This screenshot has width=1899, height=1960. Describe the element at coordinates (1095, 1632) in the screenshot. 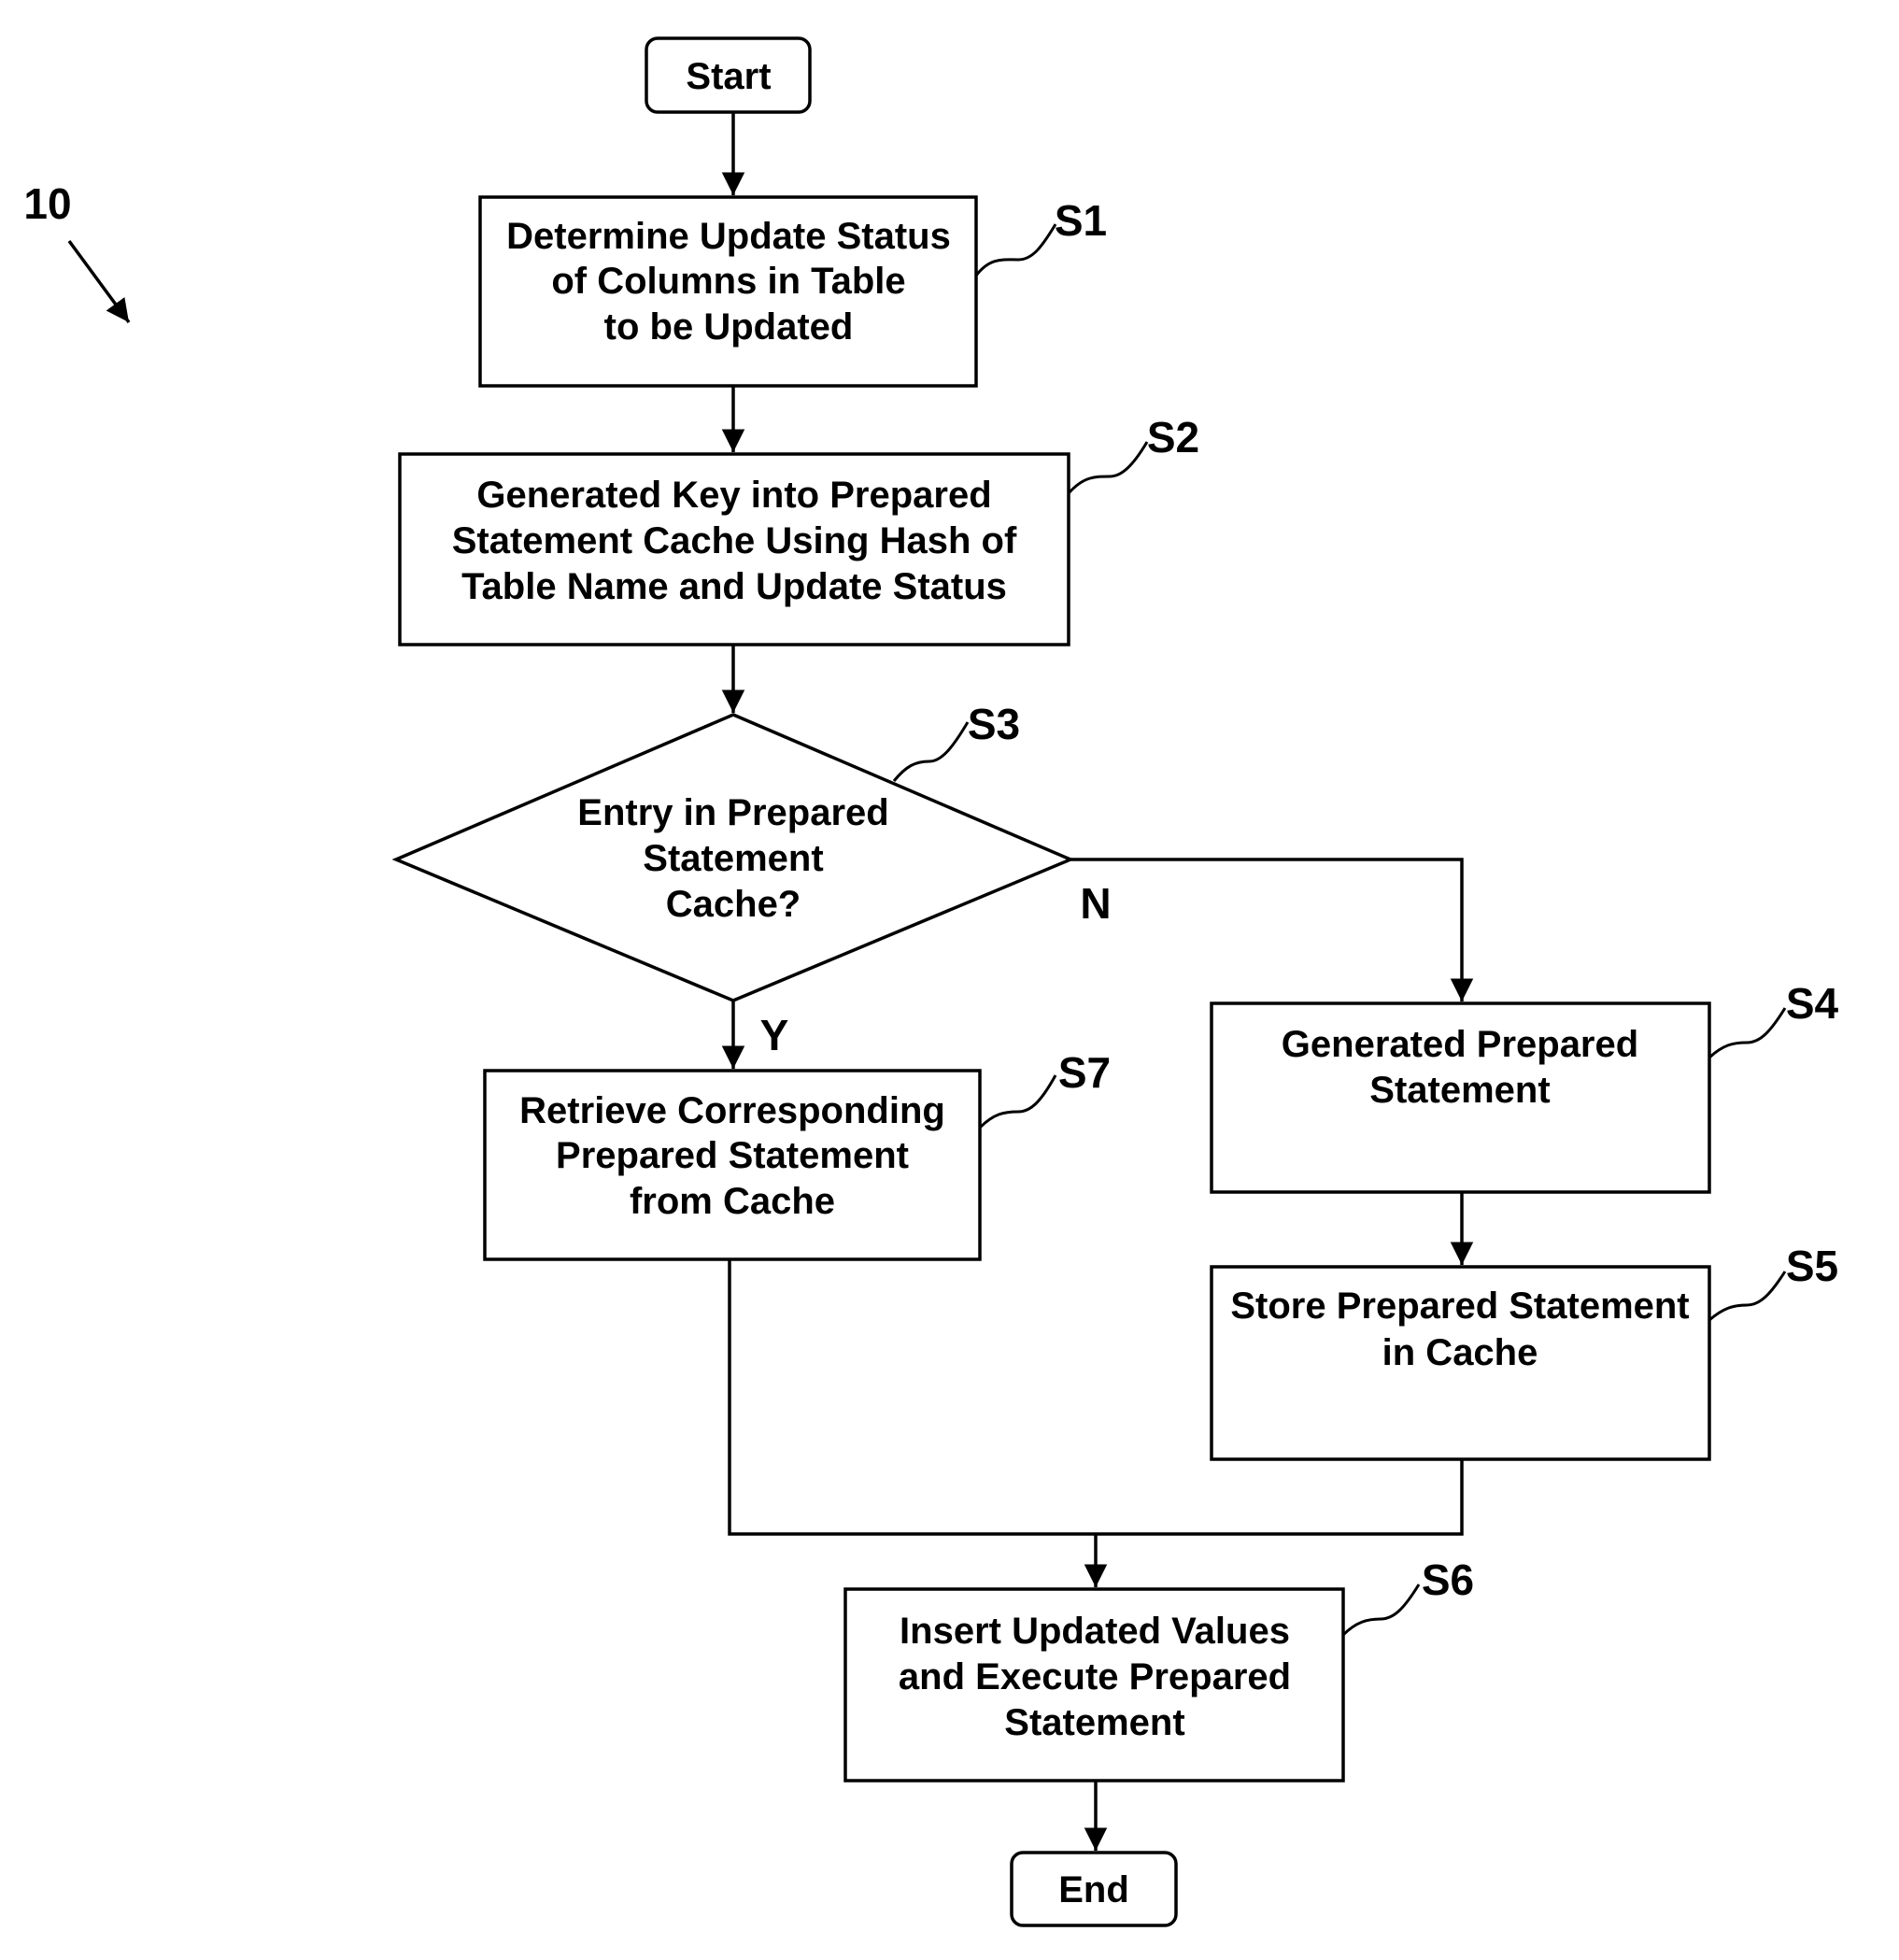

I see `step-s6-line-1: Insert Updated Values` at that location.